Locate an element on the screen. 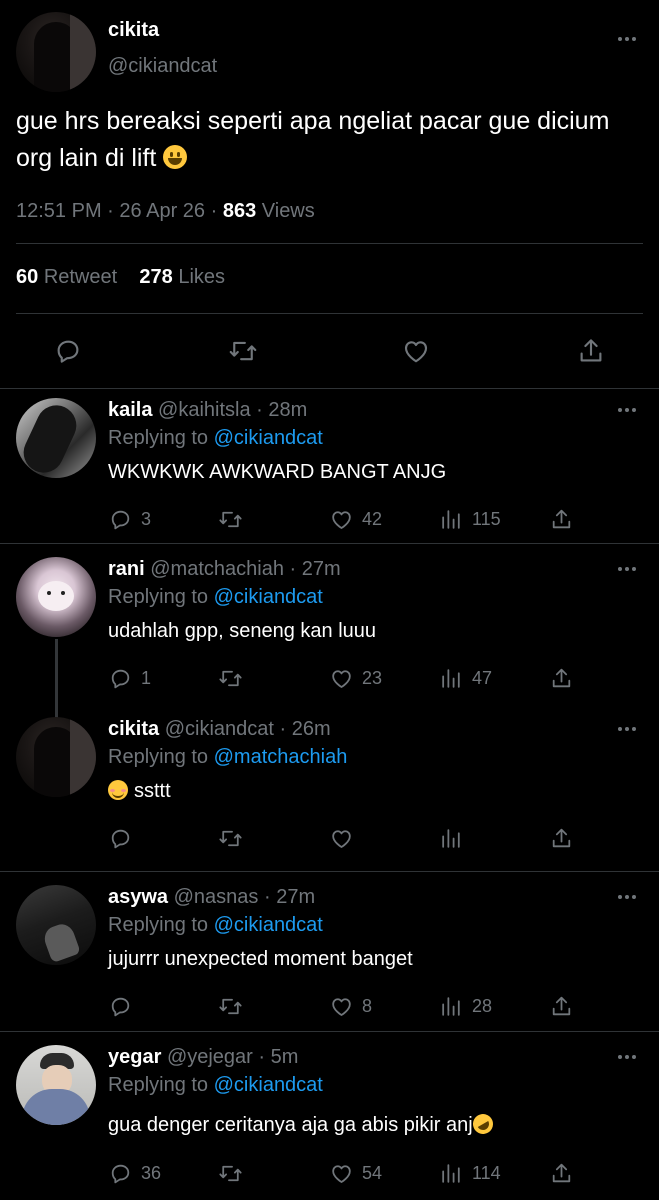 Image resolution: width=659 pixels, height=1200 pixels. reply-time: 26m is located at coordinates (311, 729).